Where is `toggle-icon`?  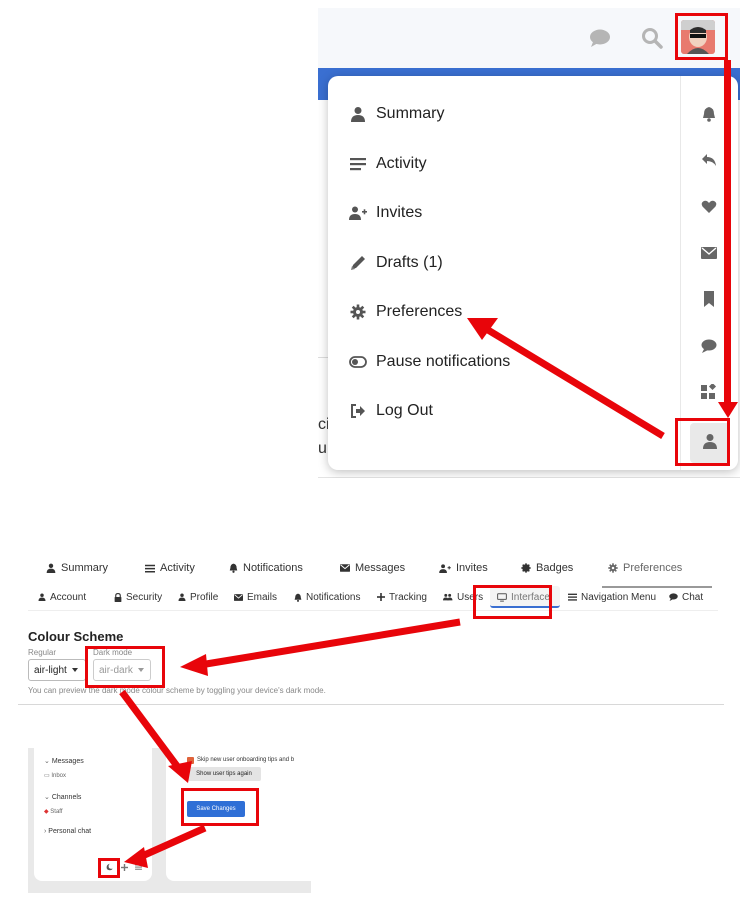
toggle-icon is located at coordinates (358, 362).